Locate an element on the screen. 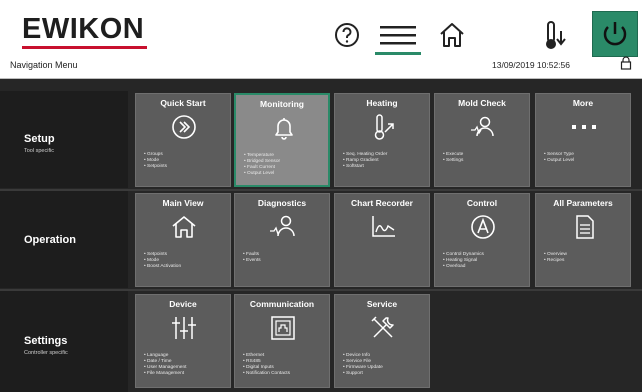  row-subtitle: Controller specific is located at coordinates (46, 353).